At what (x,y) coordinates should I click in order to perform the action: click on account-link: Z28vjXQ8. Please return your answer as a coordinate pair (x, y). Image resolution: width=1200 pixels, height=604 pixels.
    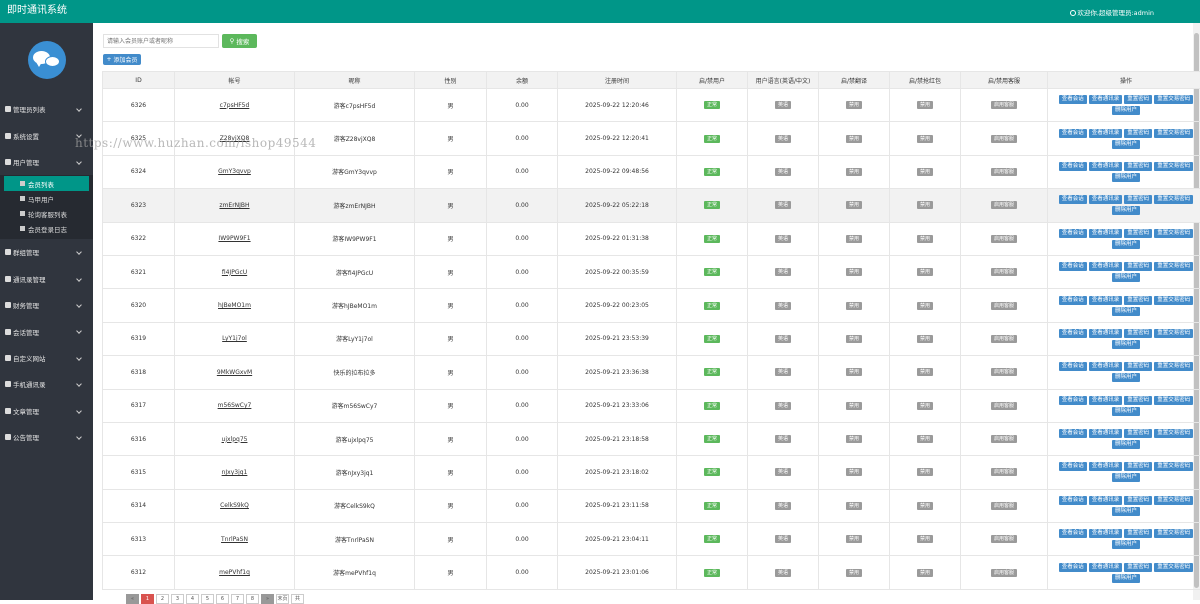
    Looking at the image, I should click on (235, 138).